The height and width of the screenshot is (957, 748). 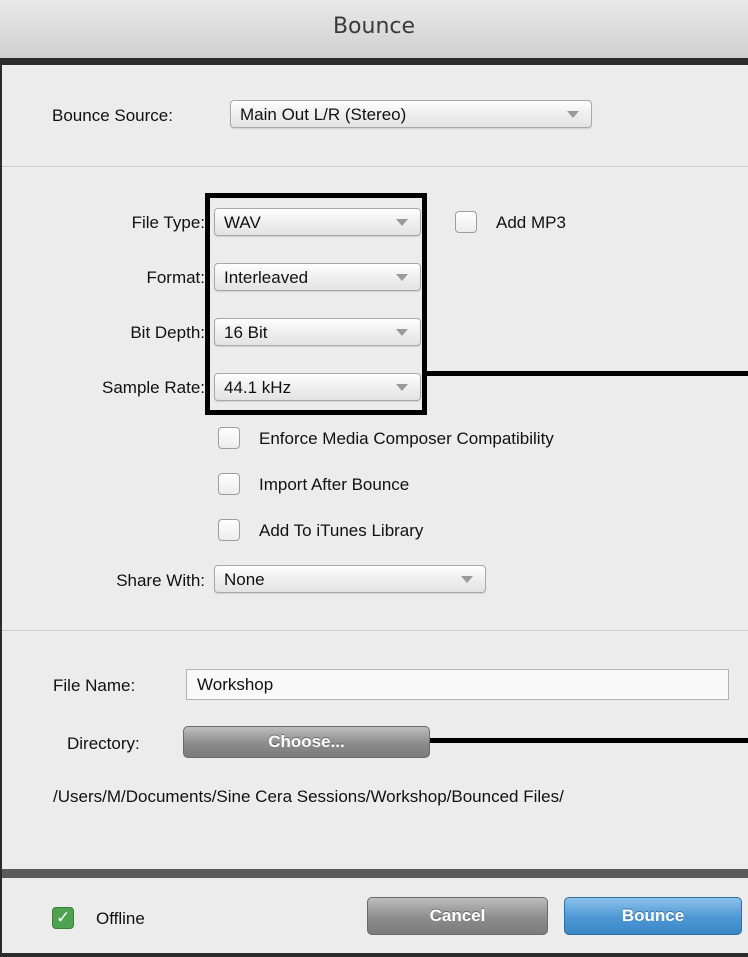 What do you see at coordinates (341, 530) in the screenshot?
I see `add-to-itunes-label: Add To iTunes Library` at bounding box center [341, 530].